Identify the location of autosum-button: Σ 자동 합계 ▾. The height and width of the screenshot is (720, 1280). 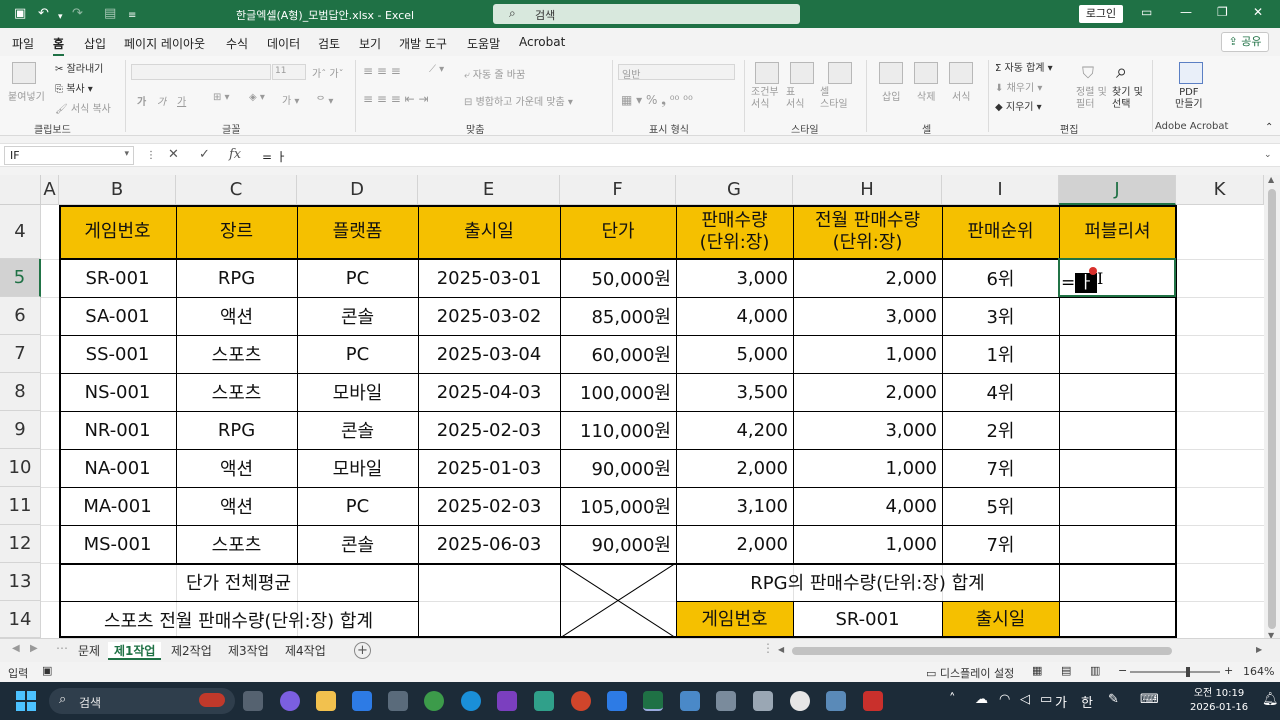
(1024, 66).